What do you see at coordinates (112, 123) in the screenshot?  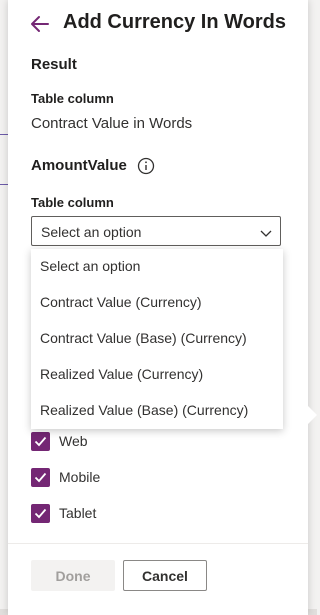 I see `result-column-value: Contract Value in Words` at bounding box center [112, 123].